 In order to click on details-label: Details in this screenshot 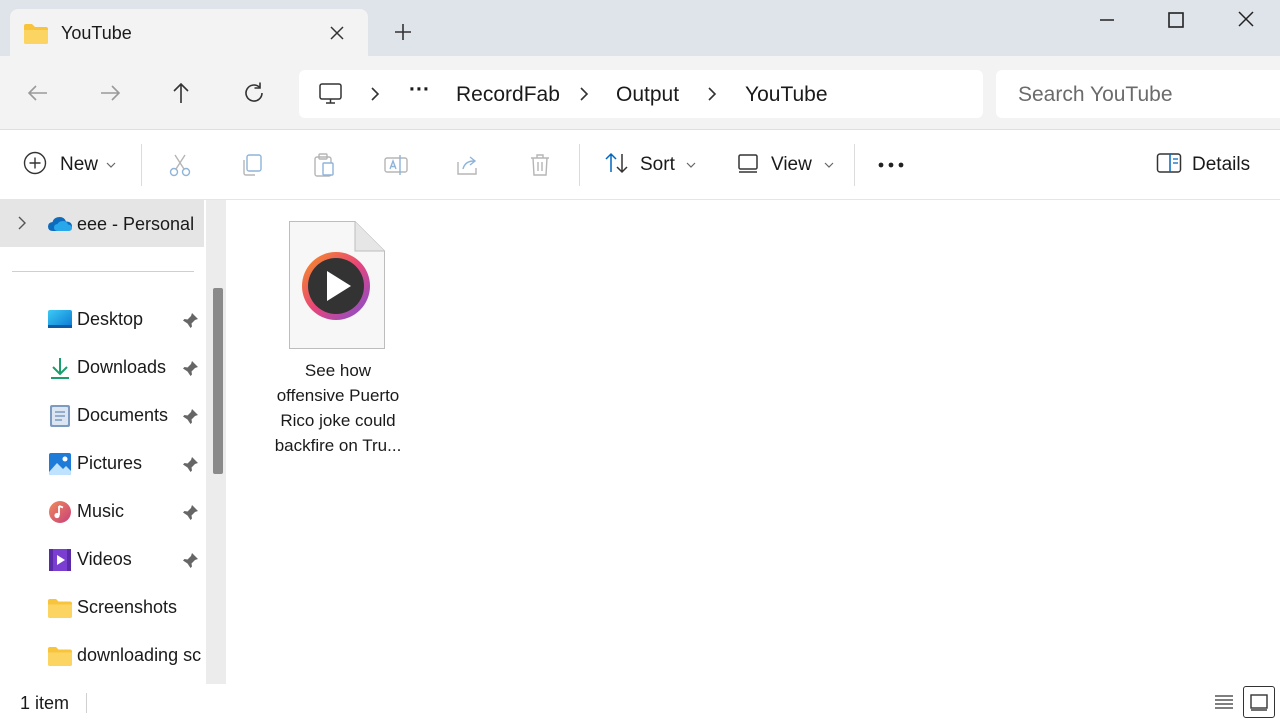, I will do `click(1221, 164)`.